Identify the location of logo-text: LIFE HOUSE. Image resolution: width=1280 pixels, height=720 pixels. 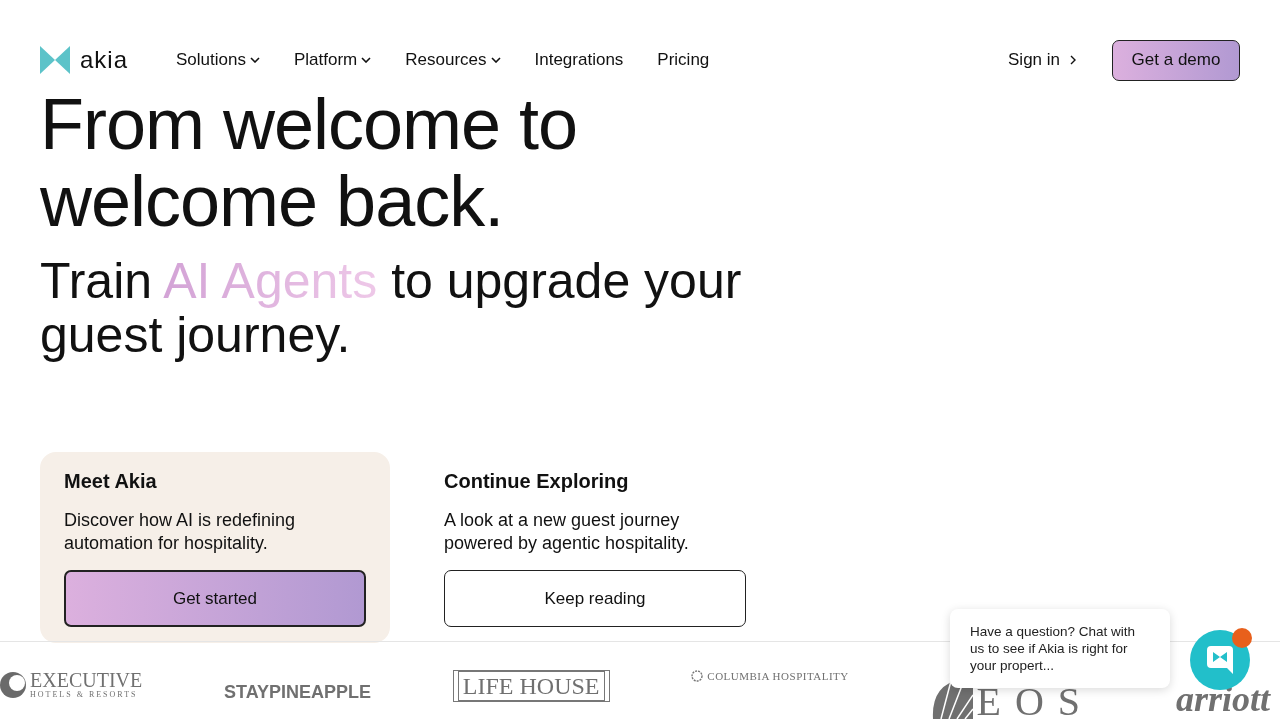
(531, 686).